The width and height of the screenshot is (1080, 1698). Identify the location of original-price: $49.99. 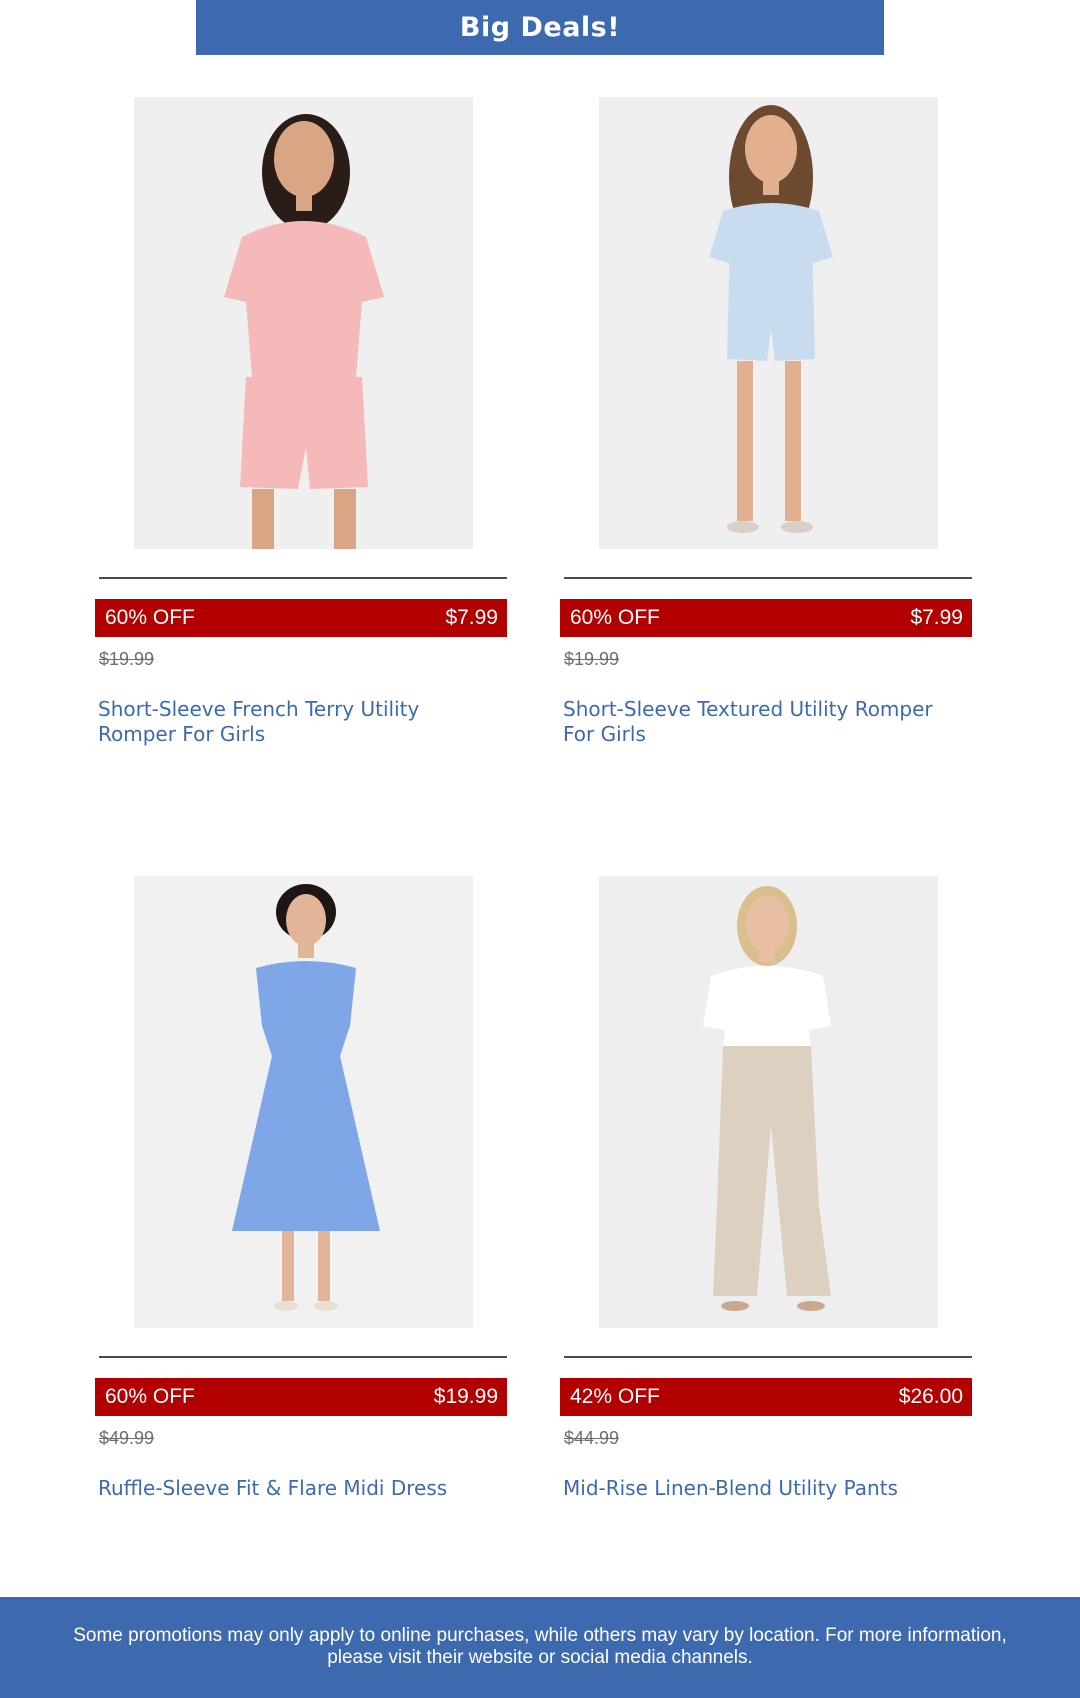
(127, 1438).